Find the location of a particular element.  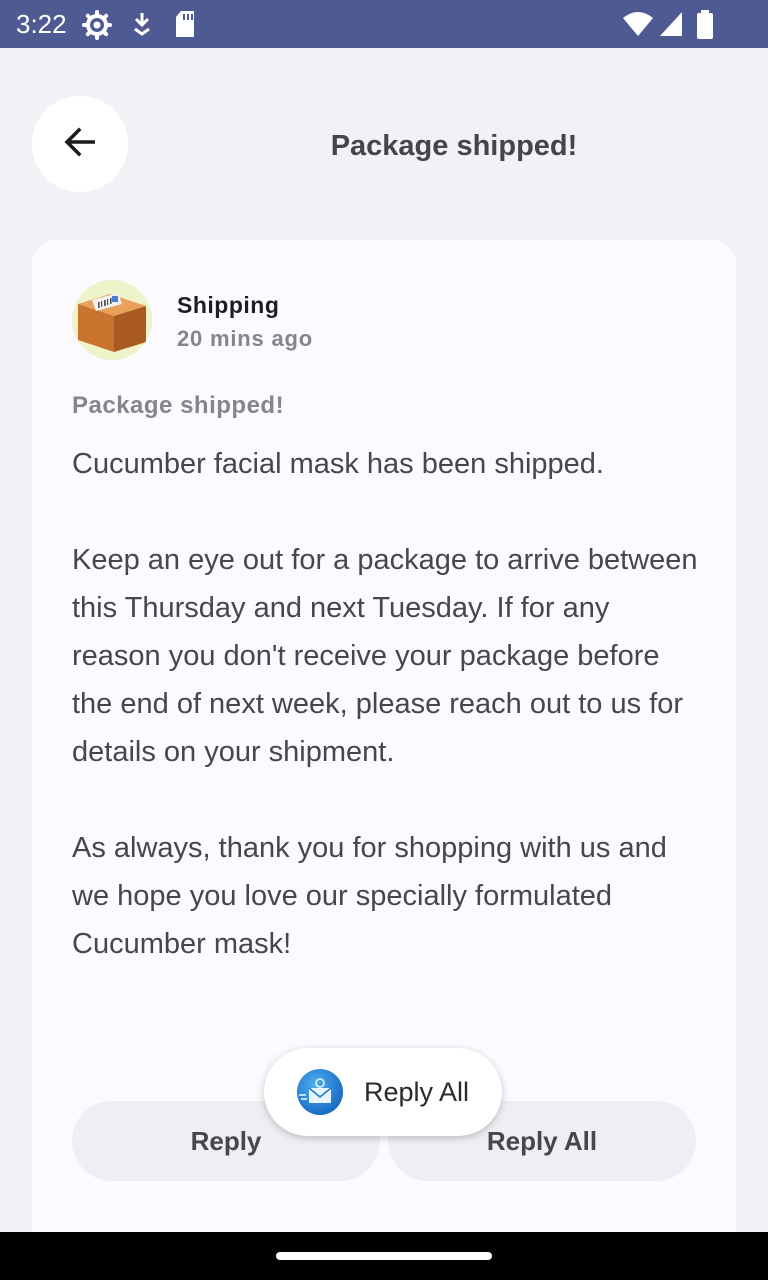

sender-avatar is located at coordinates (112, 320).